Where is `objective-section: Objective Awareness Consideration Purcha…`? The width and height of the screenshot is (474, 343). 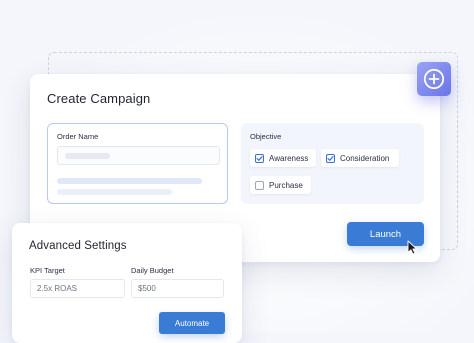 objective-section: Objective Awareness Consideration Purcha… is located at coordinates (332, 163).